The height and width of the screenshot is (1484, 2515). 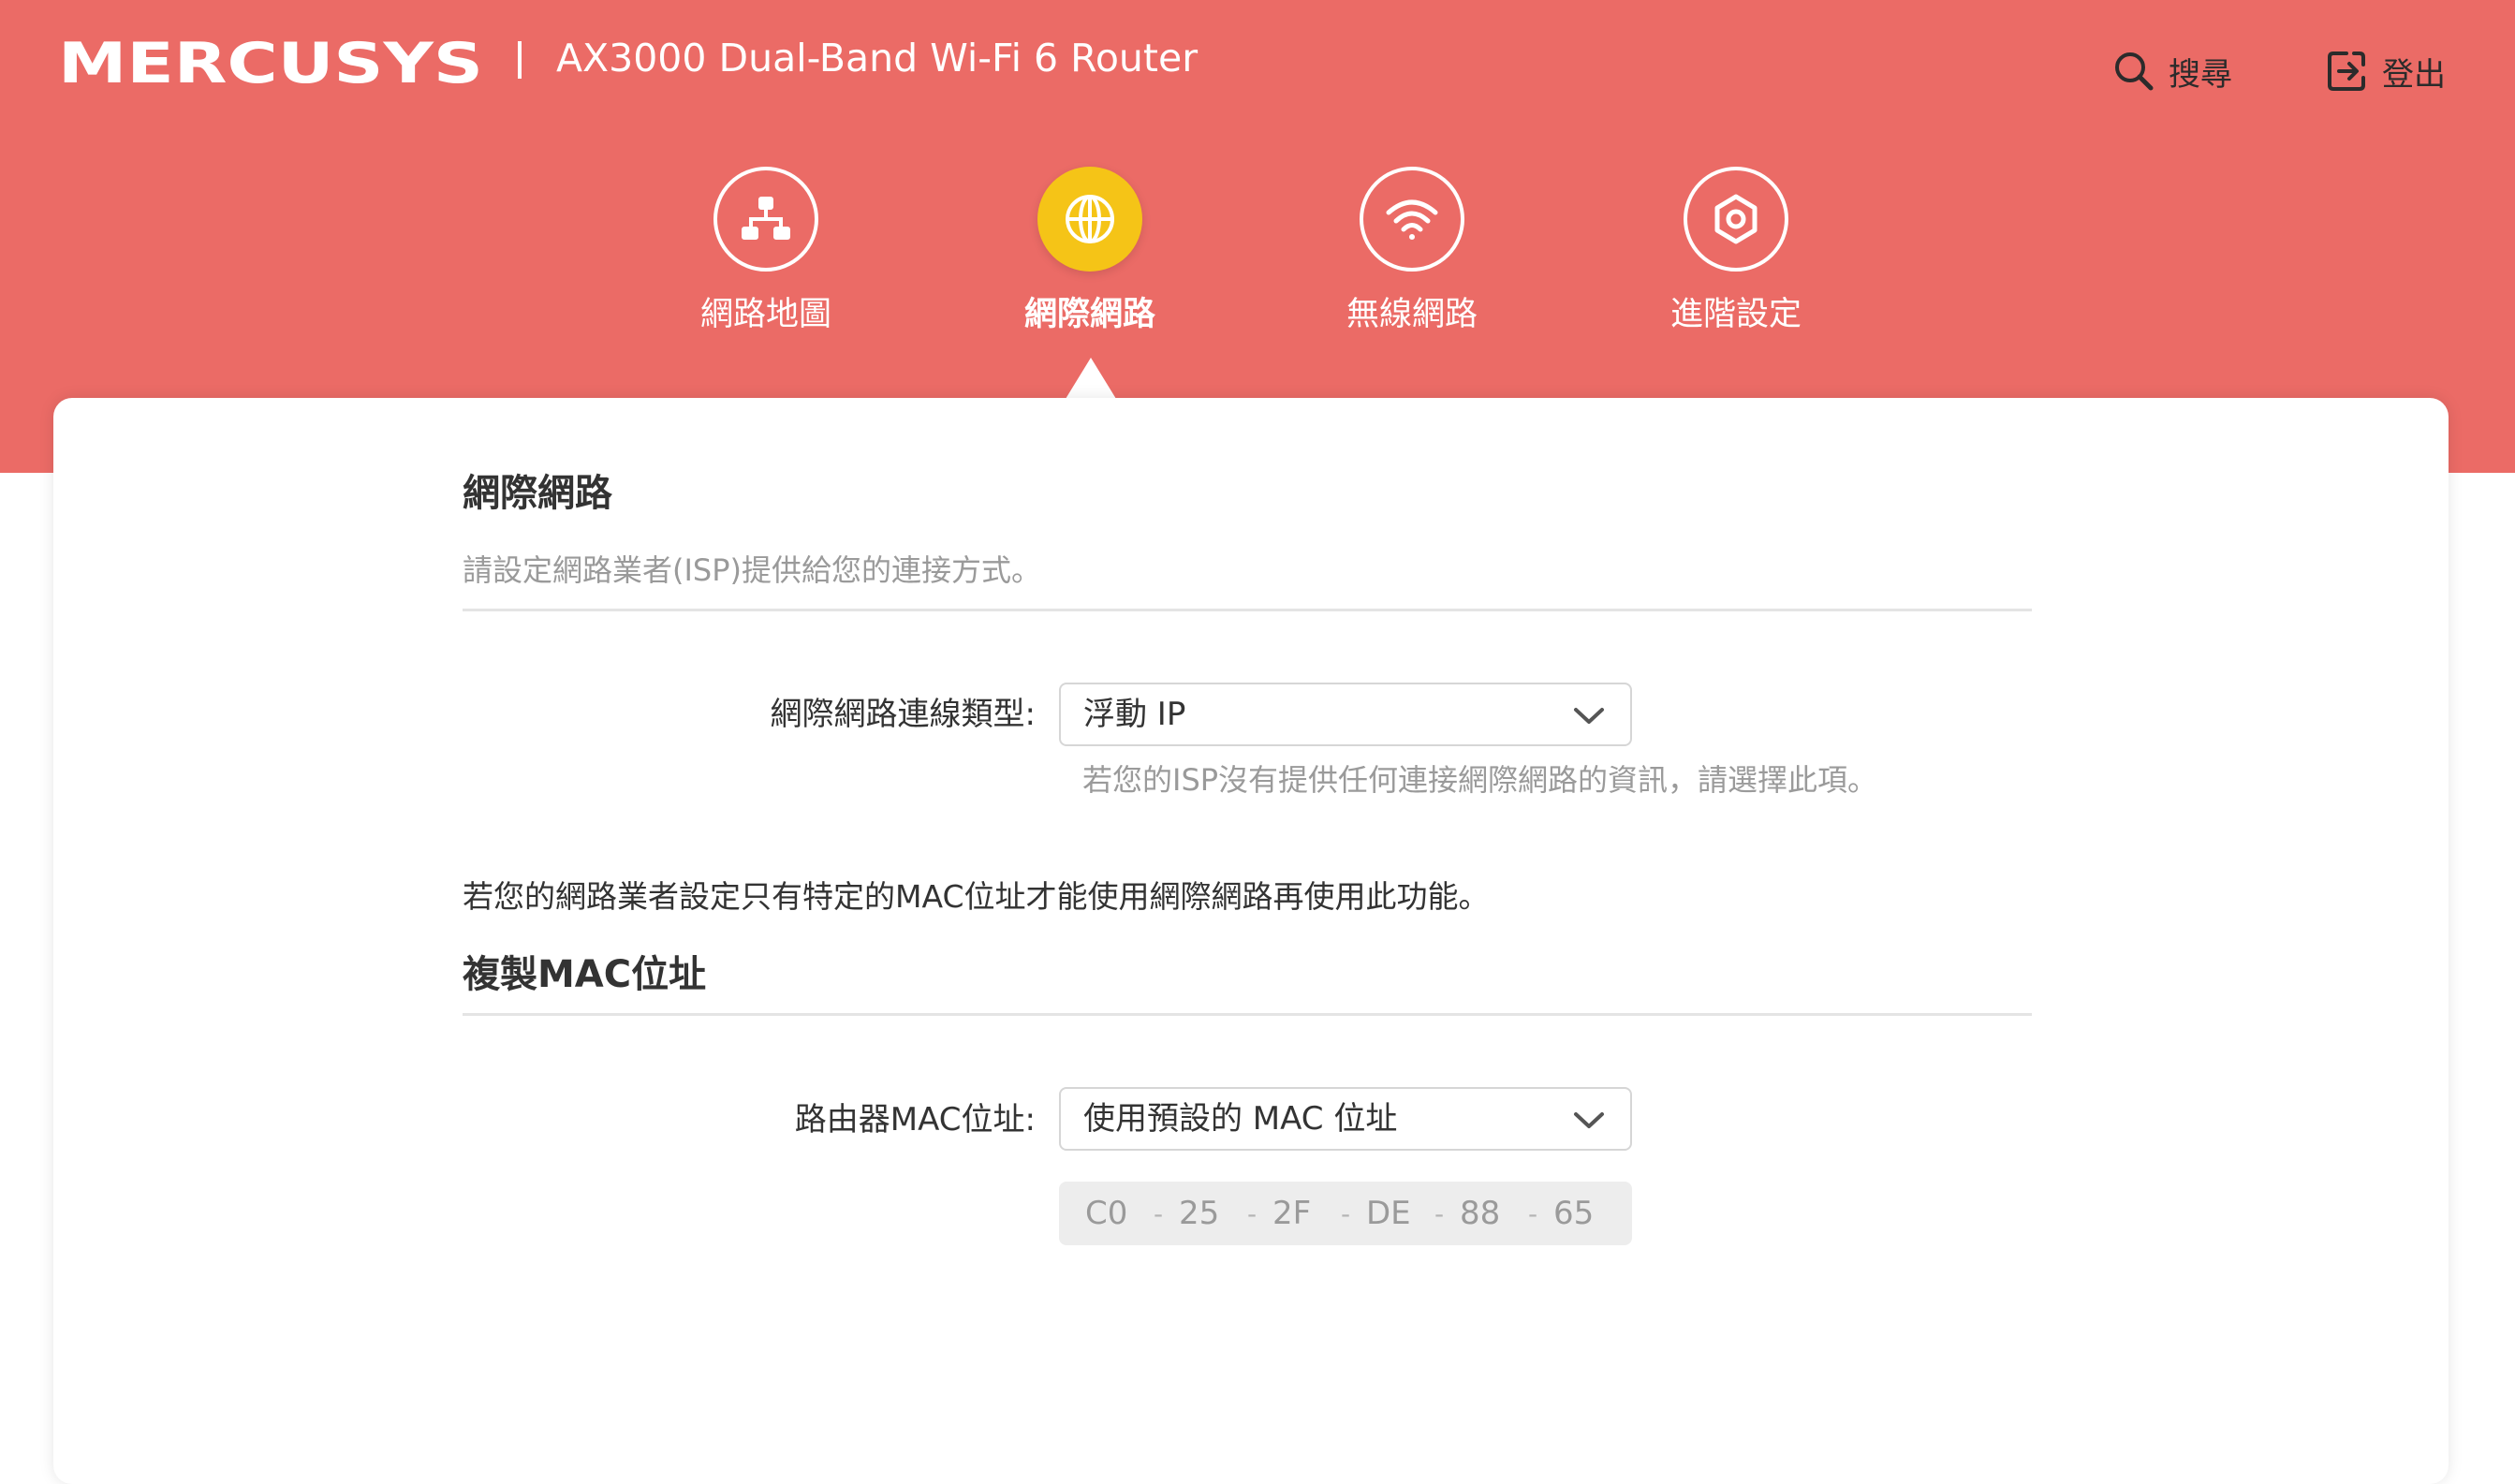 What do you see at coordinates (2414, 74) in the screenshot?
I see `logout-label: 登出` at bounding box center [2414, 74].